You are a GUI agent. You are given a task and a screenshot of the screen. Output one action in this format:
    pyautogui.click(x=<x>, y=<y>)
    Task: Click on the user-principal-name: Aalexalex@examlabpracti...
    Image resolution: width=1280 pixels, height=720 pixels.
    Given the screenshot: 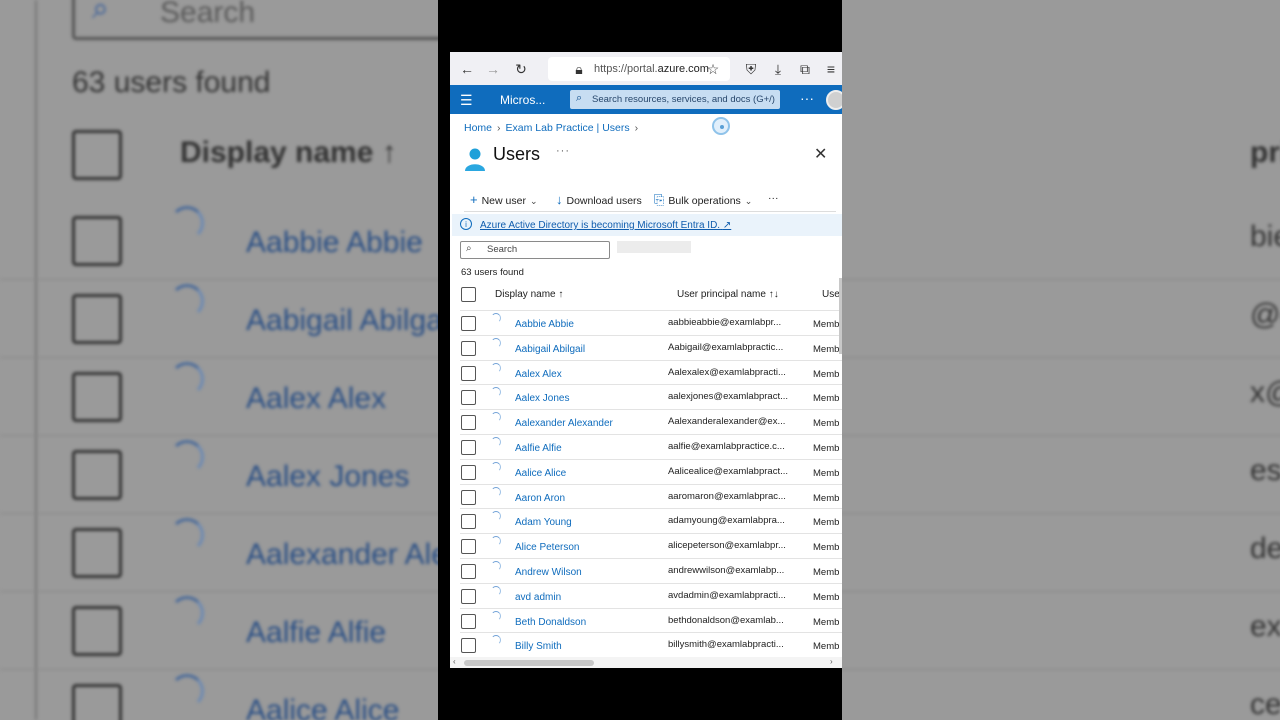 What is the action you would take?
    pyautogui.click(x=727, y=372)
    